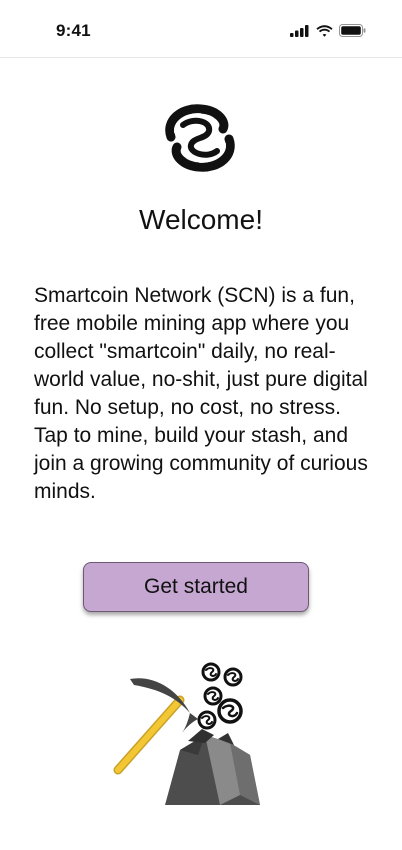 This screenshot has width=402, height=850. I want to click on rock-icon, so click(212, 767).